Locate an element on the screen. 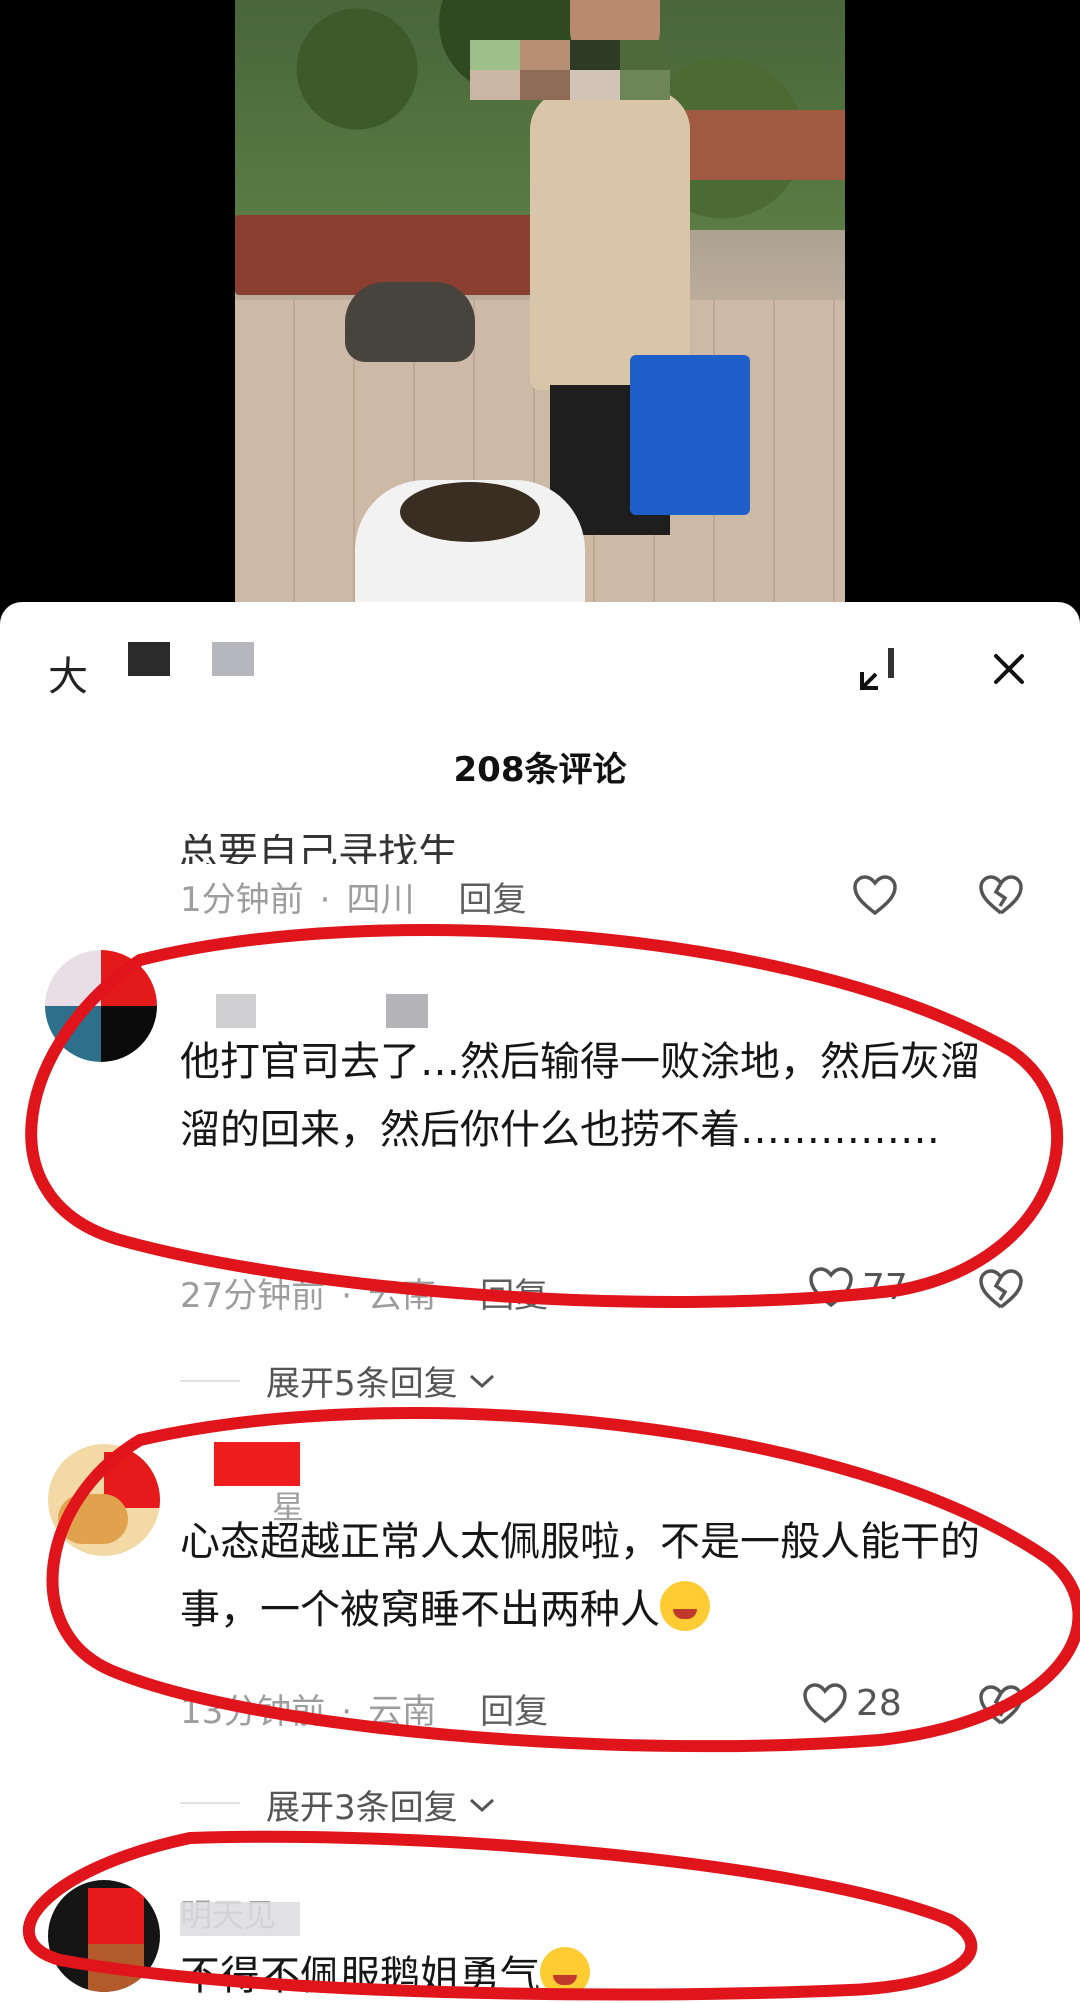 The width and height of the screenshot is (1080, 2003). expand-replies-button: 展开5条回复 is located at coordinates (381, 1380).